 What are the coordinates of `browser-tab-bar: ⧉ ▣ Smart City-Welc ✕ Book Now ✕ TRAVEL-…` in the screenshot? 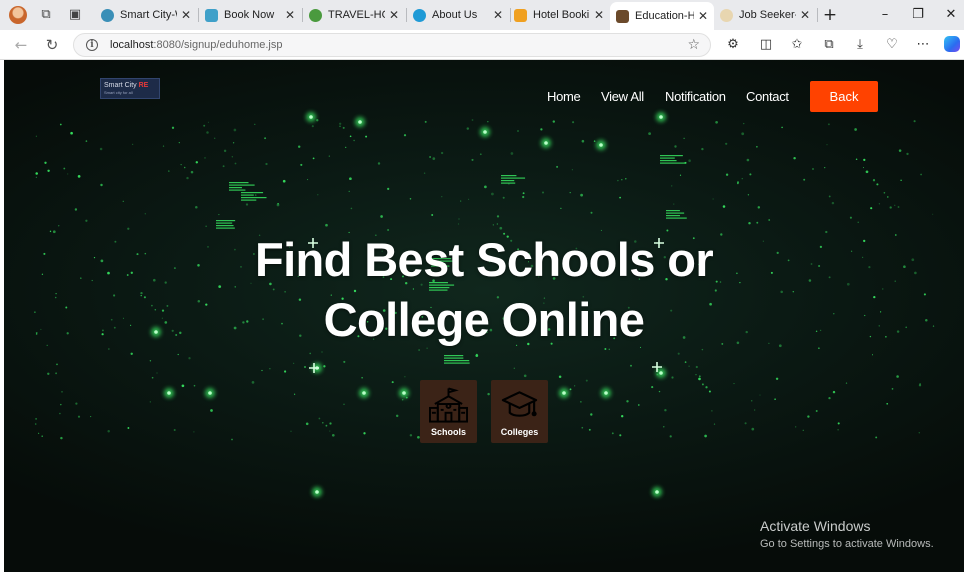 It's located at (482, 15).